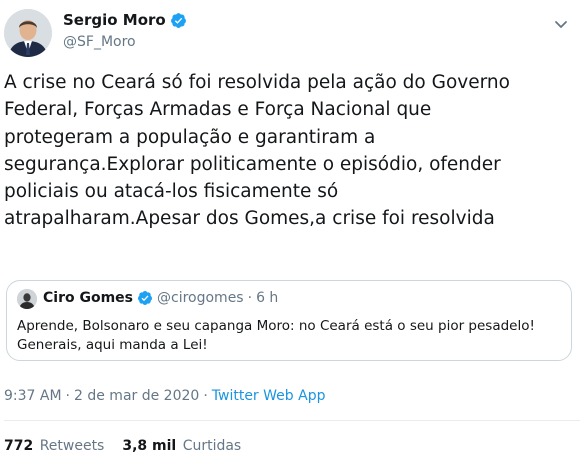 The height and width of the screenshot is (466, 583). What do you see at coordinates (200, 298) in the screenshot?
I see `quoted-author-handle: @cirogomes` at bounding box center [200, 298].